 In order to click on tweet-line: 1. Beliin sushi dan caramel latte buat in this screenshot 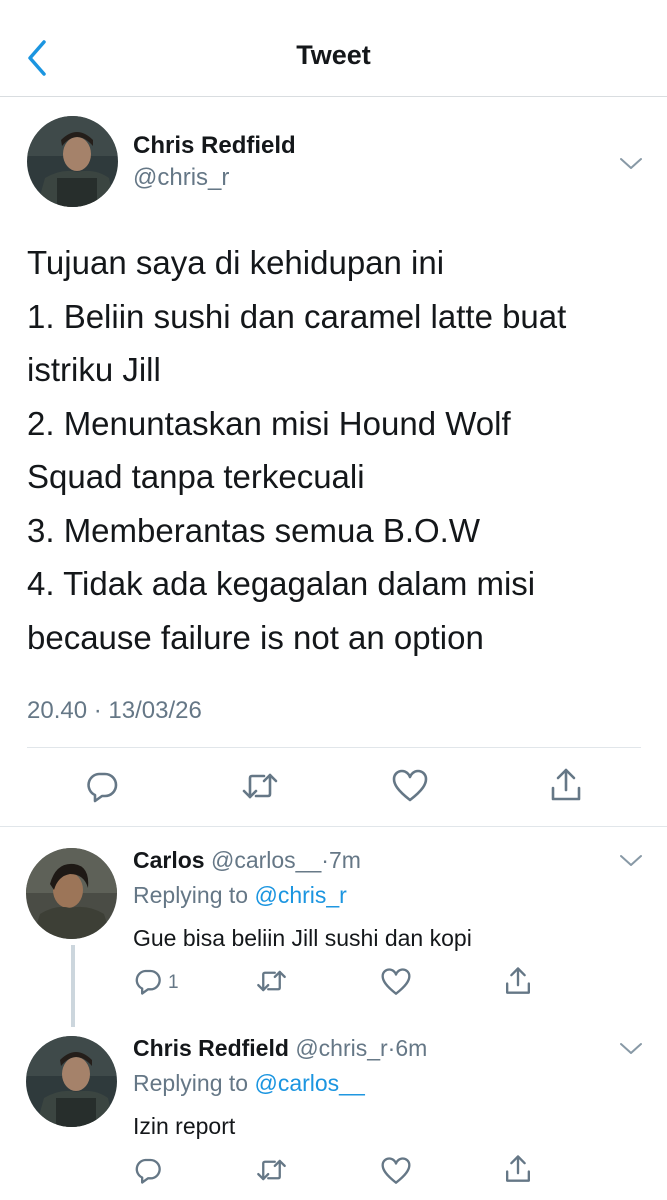, I will do `click(297, 316)`.